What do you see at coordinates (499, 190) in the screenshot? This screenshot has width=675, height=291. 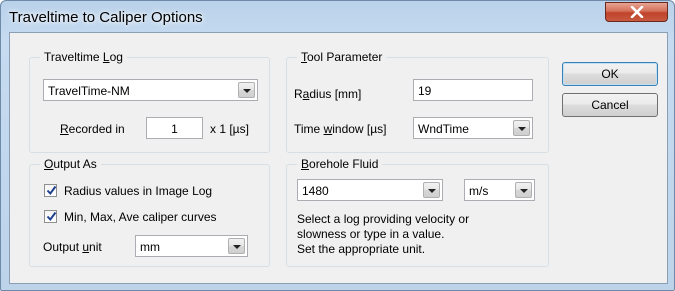 I see `fluid-unit-select: m/s` at bounding box center [499, 190].